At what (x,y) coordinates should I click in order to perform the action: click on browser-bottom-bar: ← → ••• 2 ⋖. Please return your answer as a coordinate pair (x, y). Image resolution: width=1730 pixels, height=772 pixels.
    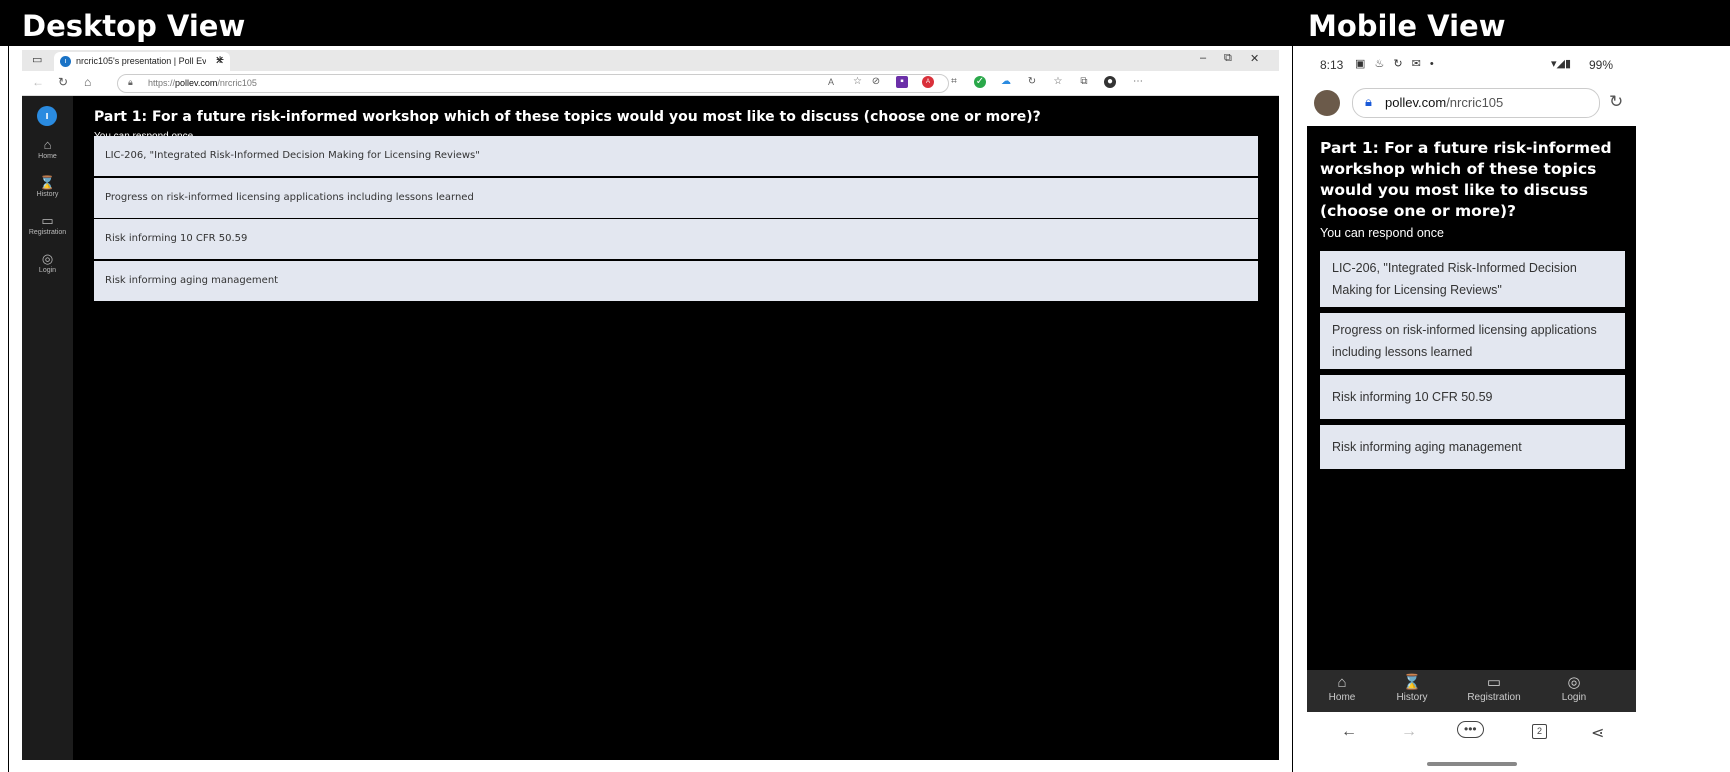
    Looking at the image, I should click on (1471, 742).